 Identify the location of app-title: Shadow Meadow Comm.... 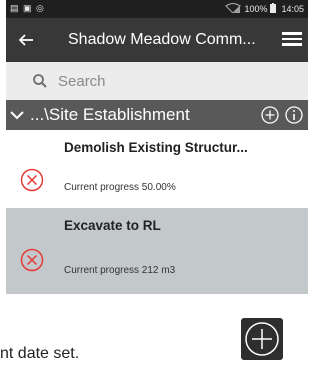
(162, 39).